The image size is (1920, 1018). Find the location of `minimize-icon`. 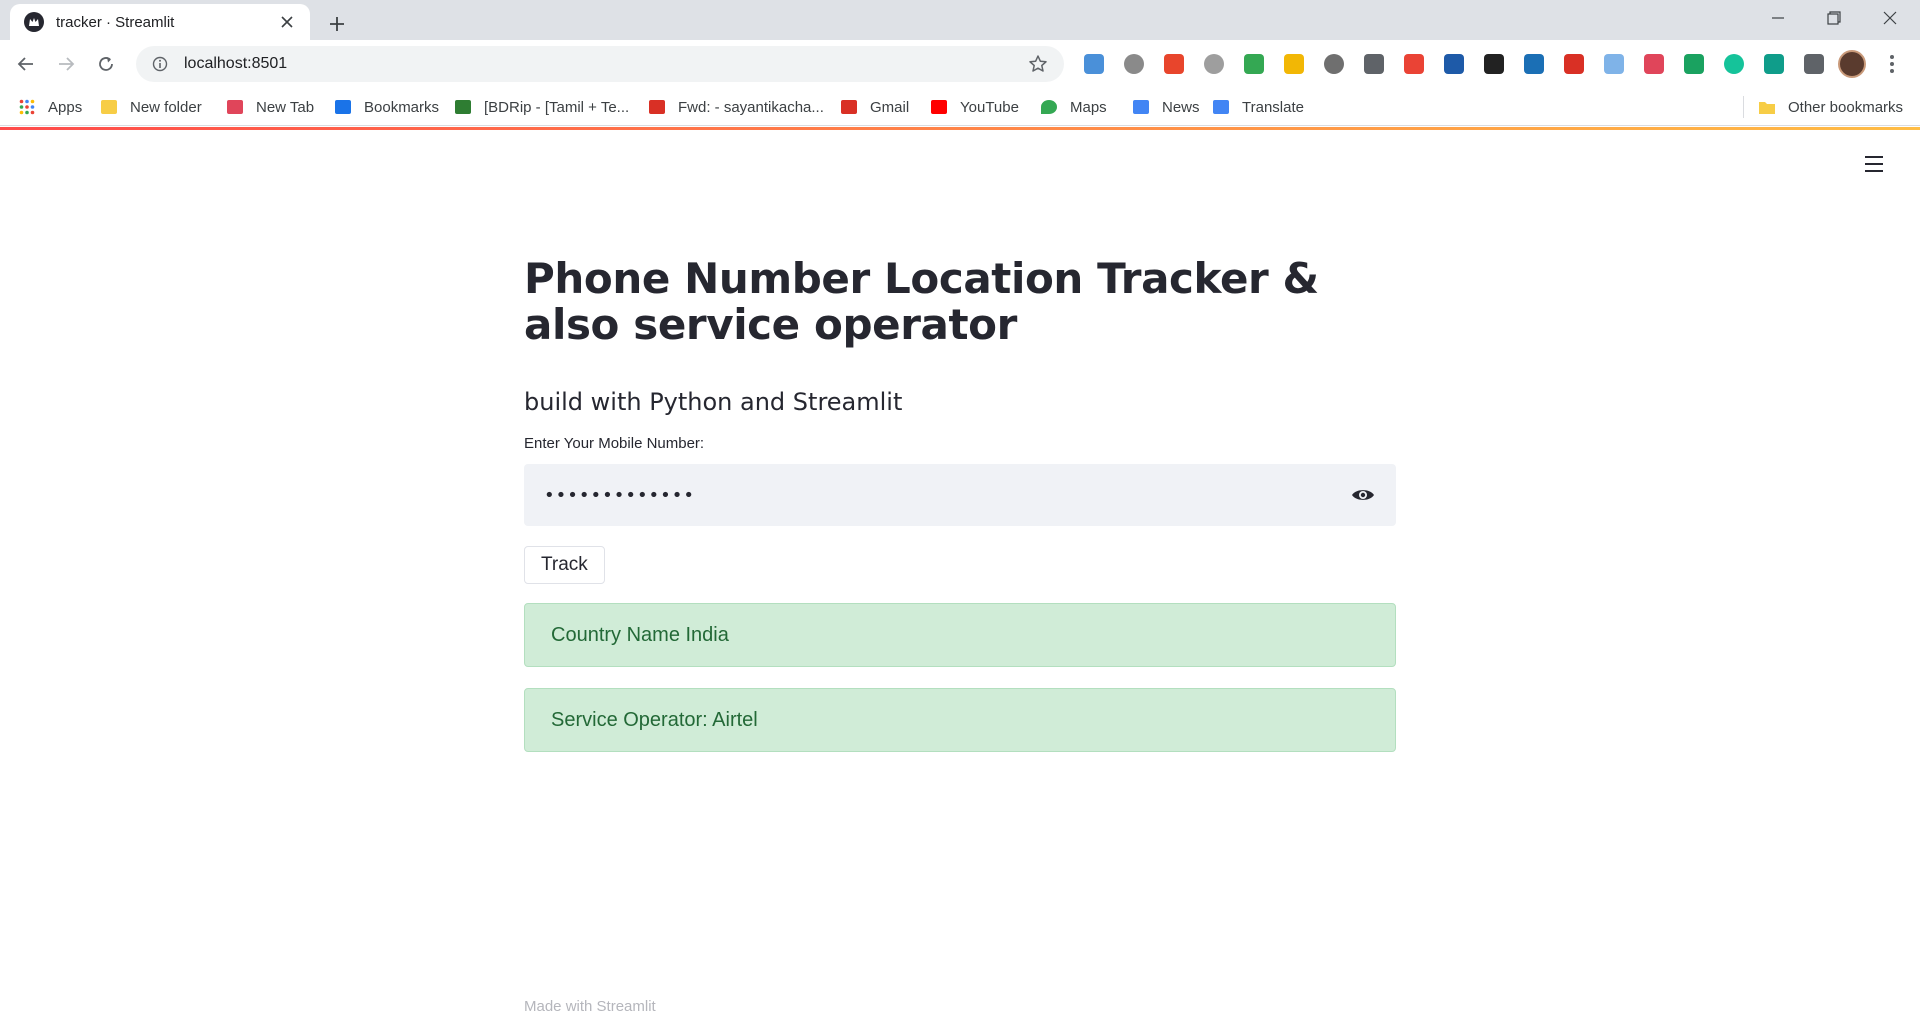

minimize-icon is located at coordinates (1778, 18).